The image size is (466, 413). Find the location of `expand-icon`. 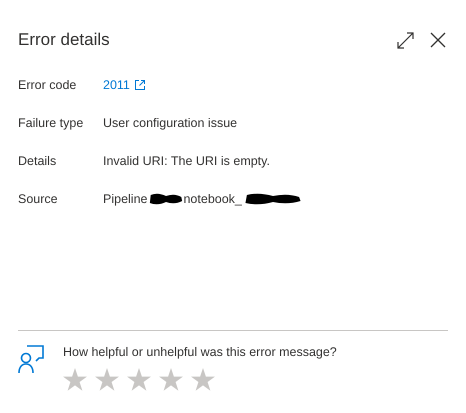

expand-icon is located at coordinates (405, 40).